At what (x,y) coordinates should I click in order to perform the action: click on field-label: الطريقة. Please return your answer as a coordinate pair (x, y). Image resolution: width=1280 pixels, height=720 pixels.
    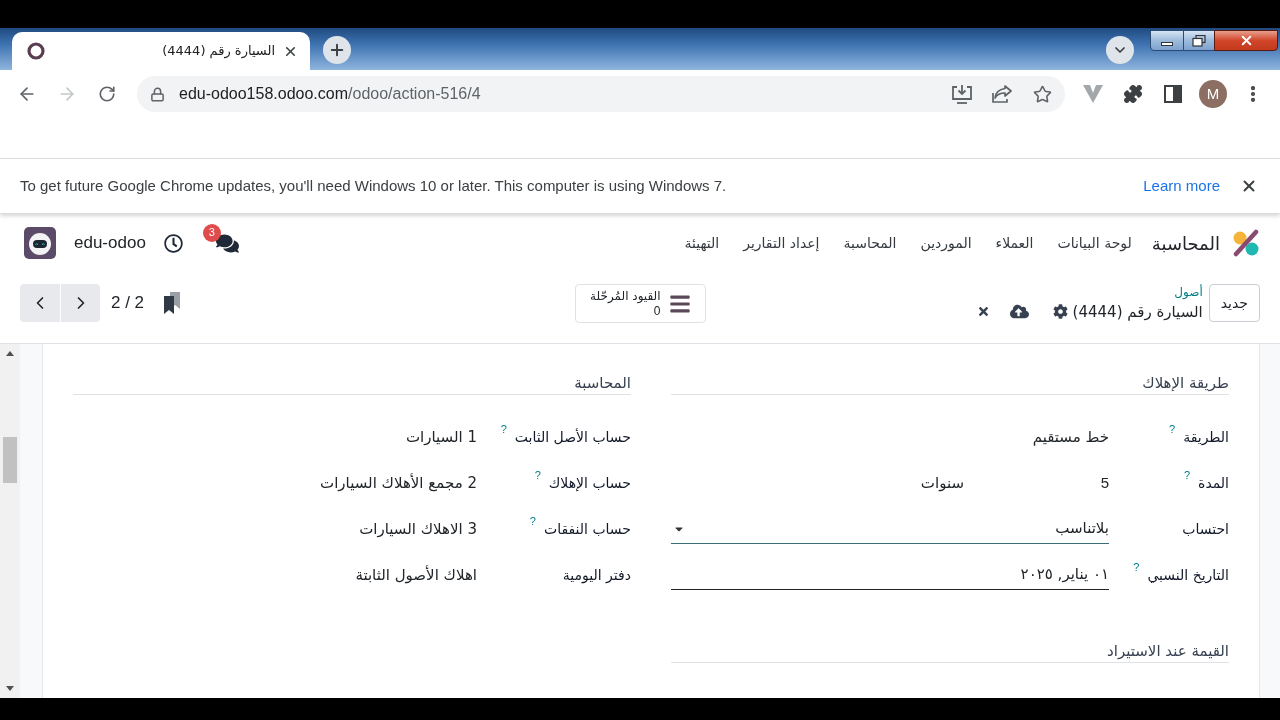
    Looking at the image, I should click on (1206, 437).